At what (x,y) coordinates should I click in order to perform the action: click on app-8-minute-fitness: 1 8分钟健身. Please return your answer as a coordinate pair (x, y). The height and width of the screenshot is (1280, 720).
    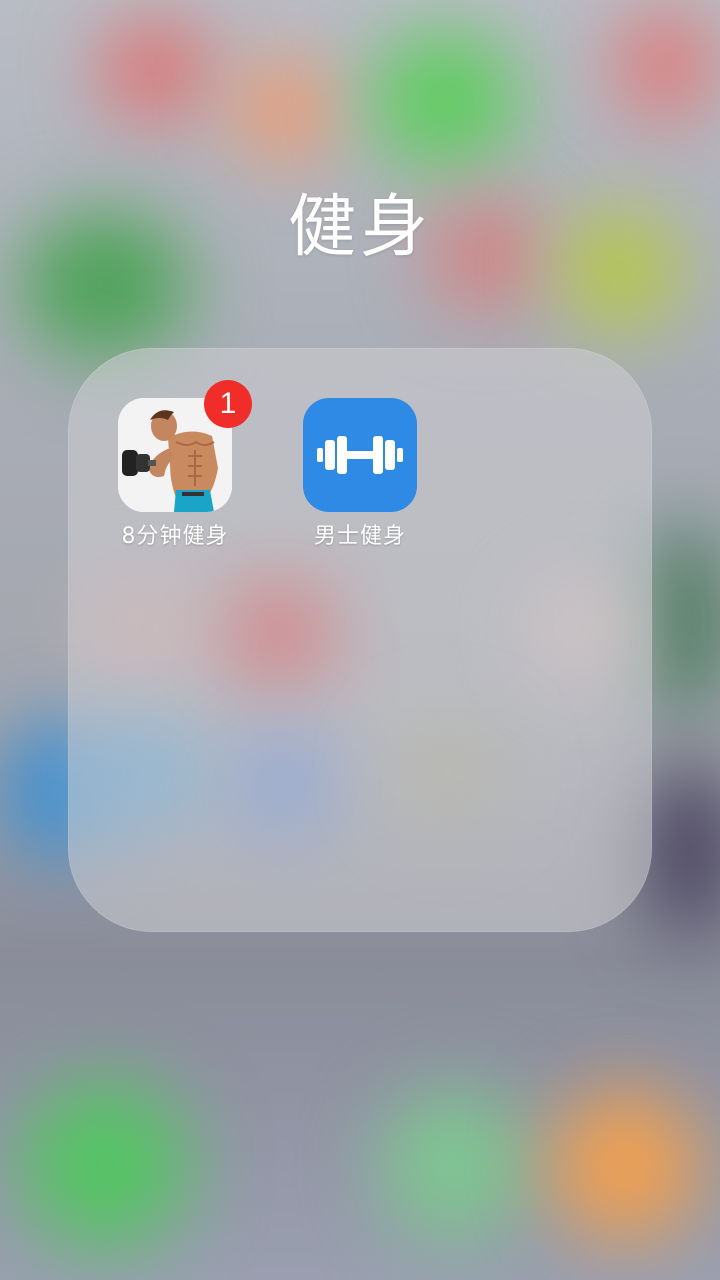
    Looking at the image, I should click on (175, 466).